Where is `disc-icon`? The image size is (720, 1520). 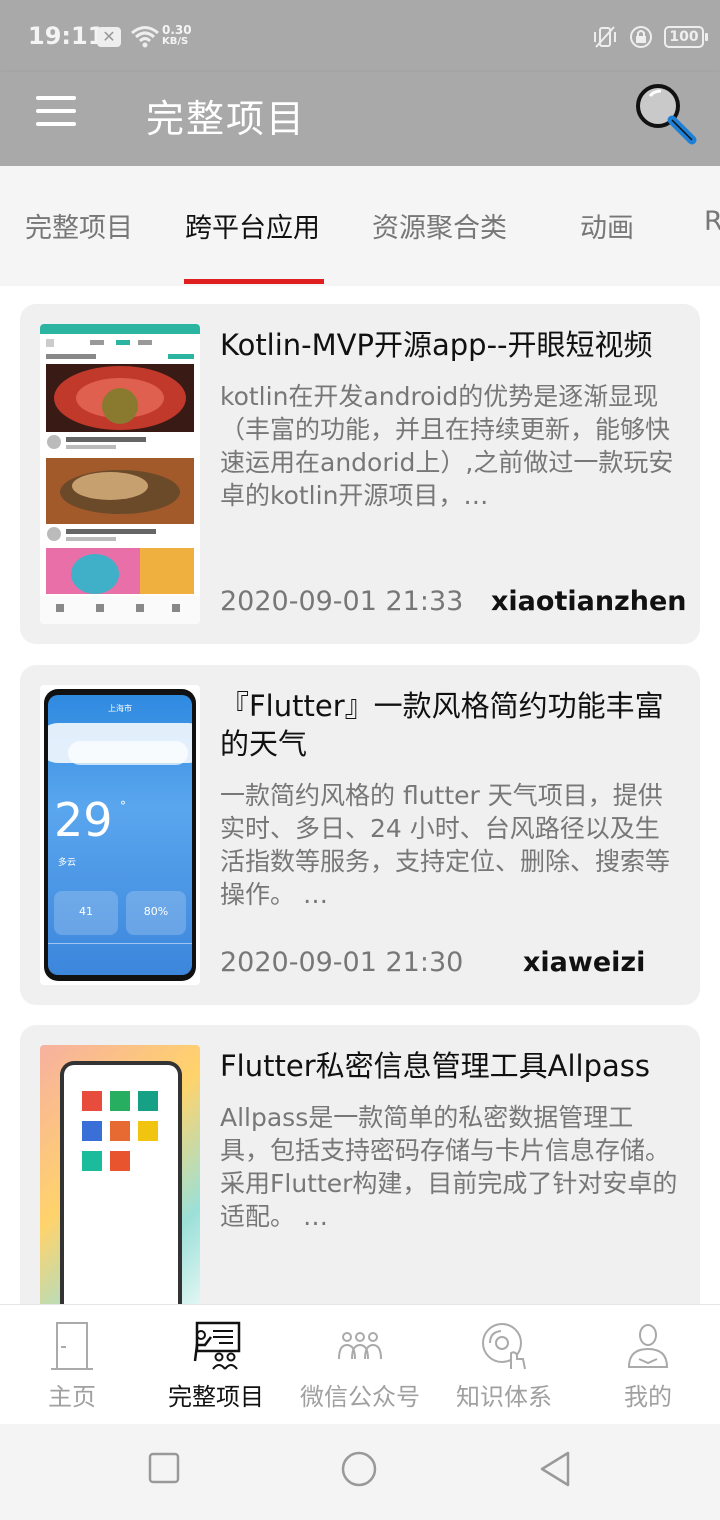
disc-icon is located at coordinates (504, 1346).